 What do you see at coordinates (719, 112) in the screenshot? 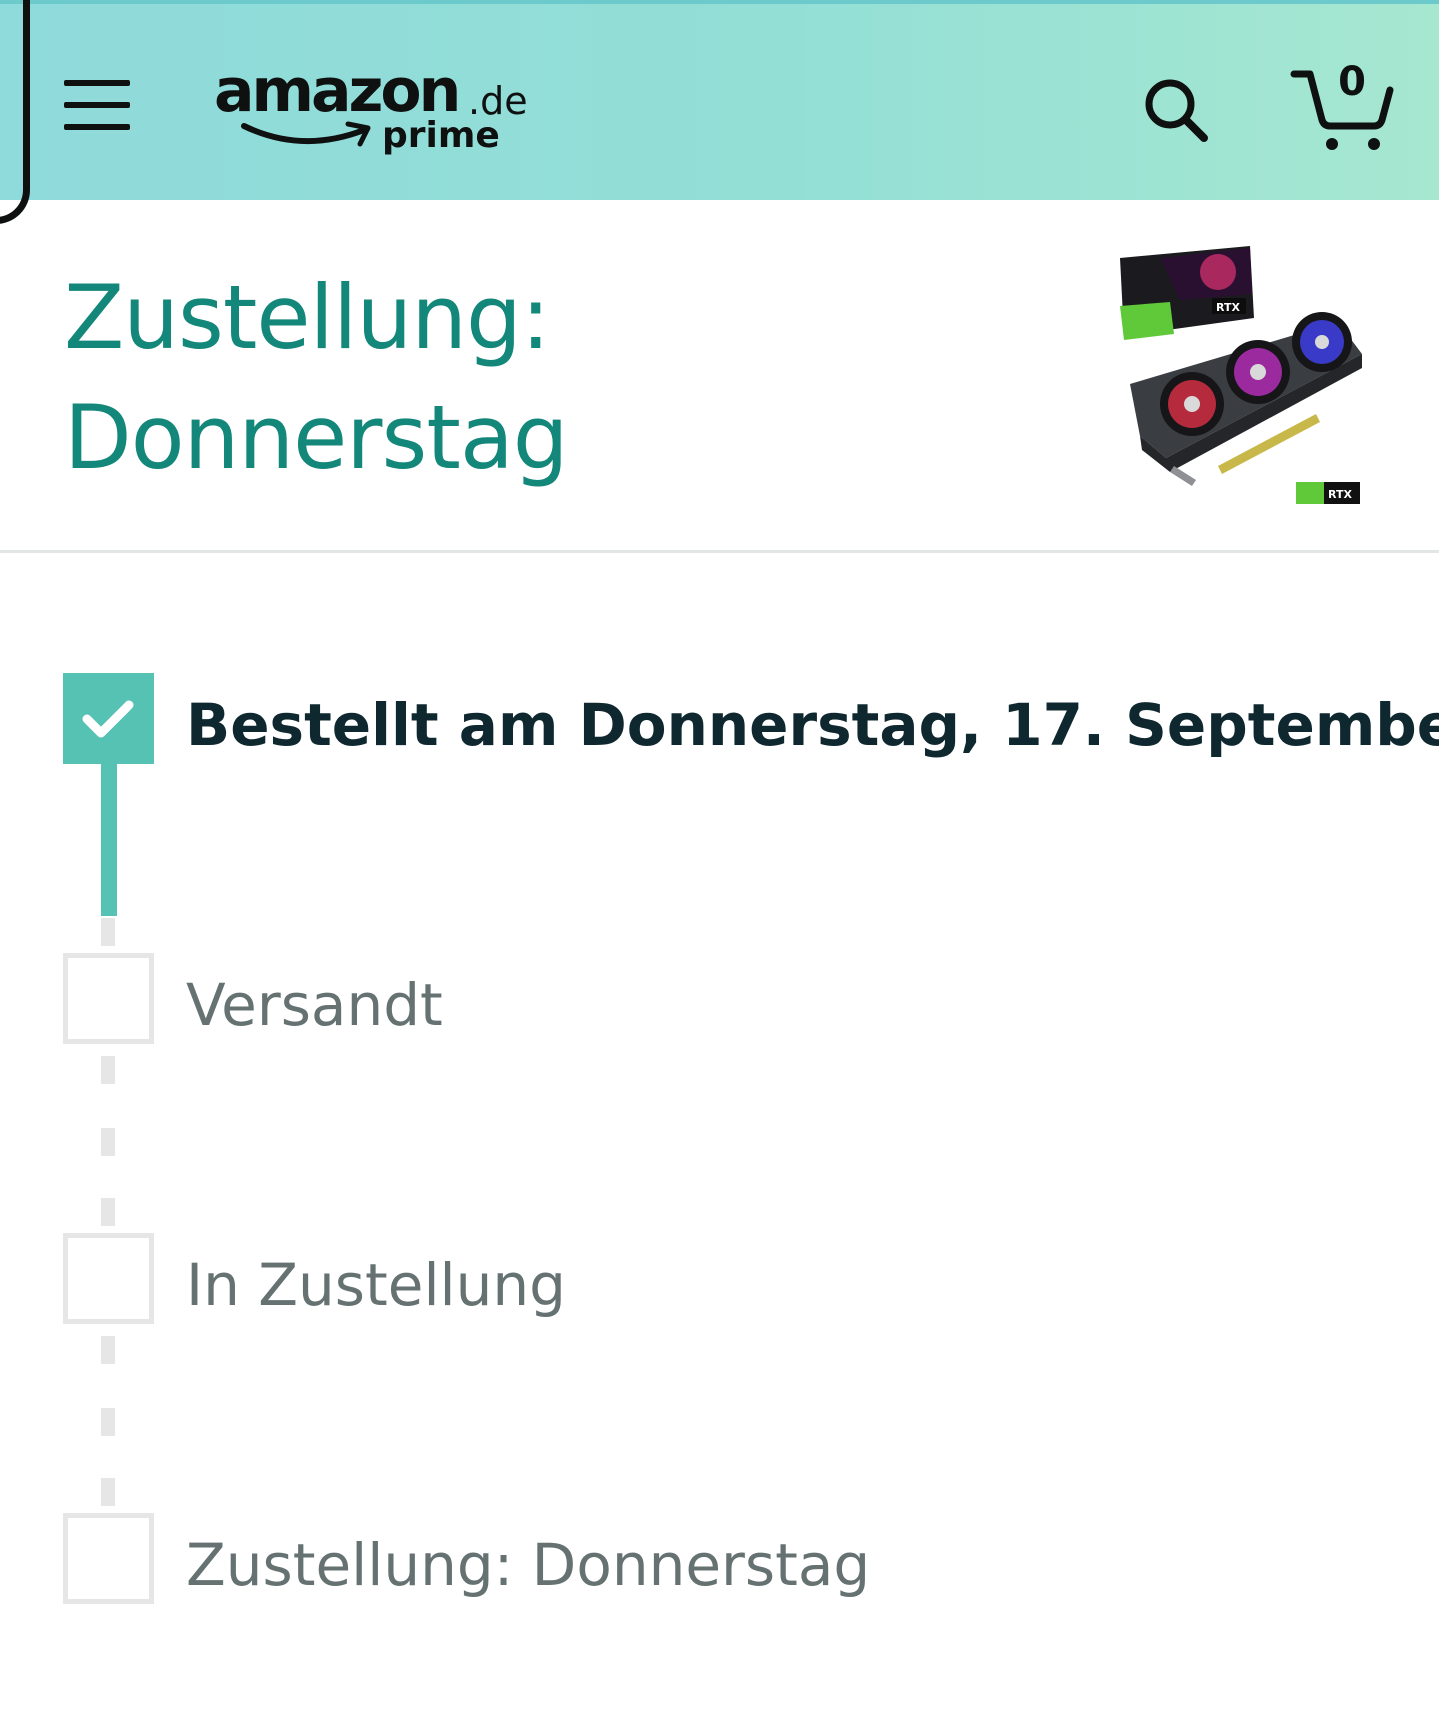
I see `top-navigation-bar: amazon .de prime 0` at bounding box center [719, 112].